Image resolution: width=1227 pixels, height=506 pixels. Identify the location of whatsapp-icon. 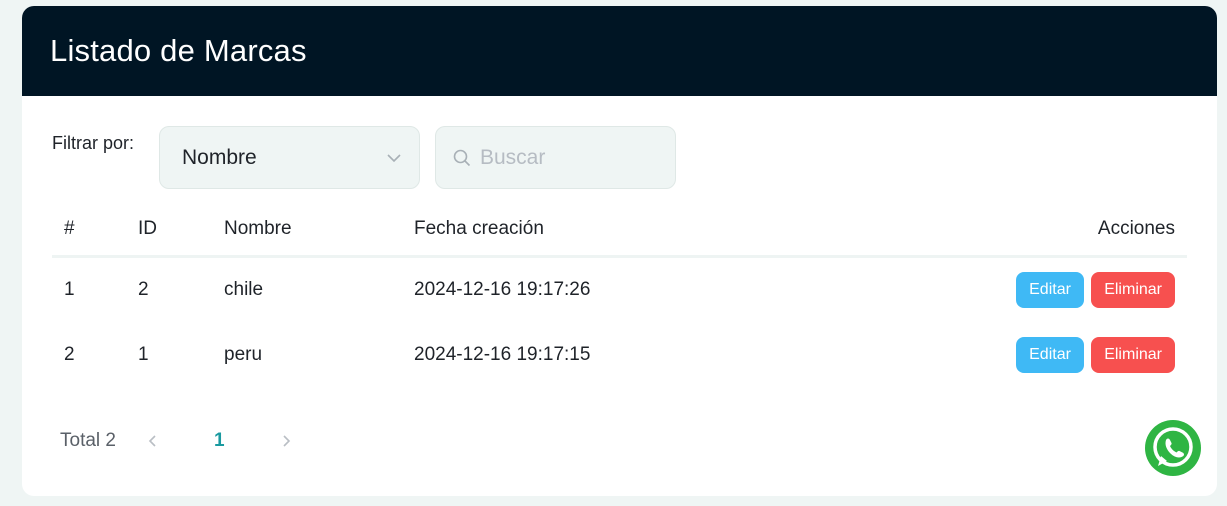
(1173, 447).